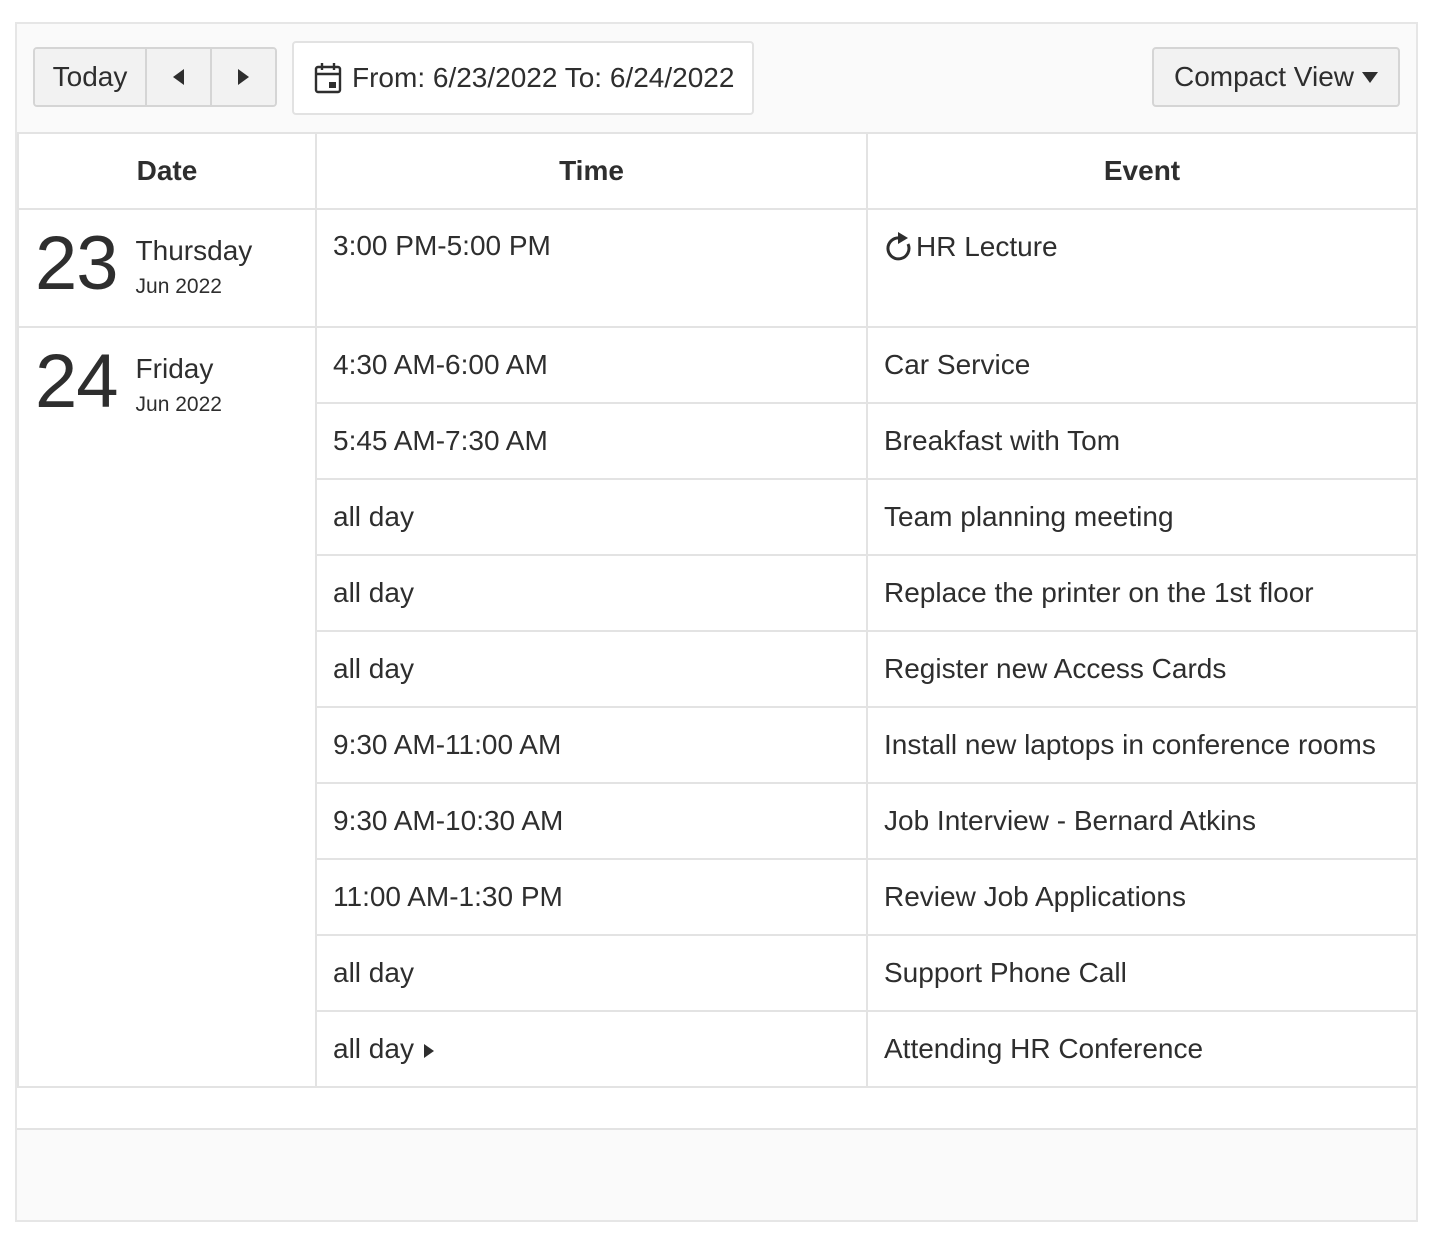 Image resolution: width=1440 pixels, height=1244 pixels. I want to click on navigation-button-group: Today, so click(155, 77).